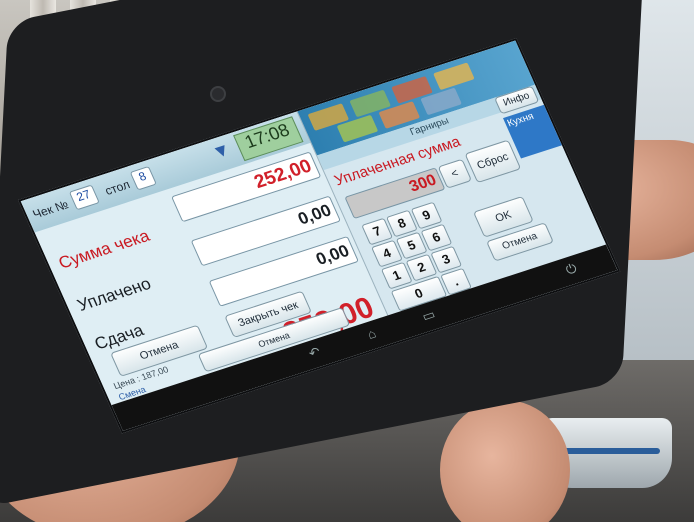 This screenshot has width=694, height=522. I want to click on recent-apps-icon: ▭, so click(428, 315).